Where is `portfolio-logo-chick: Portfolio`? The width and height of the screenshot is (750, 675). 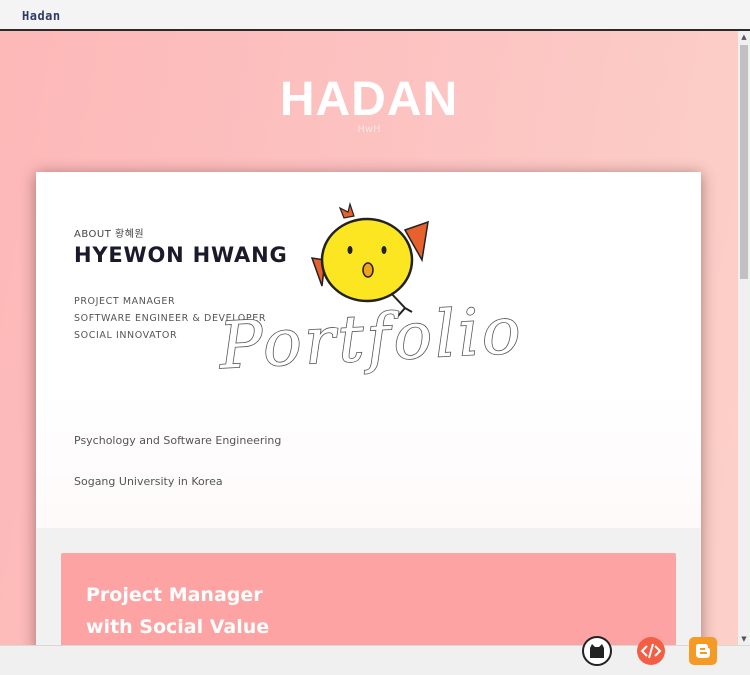
portfolio-logo-chick: Portfolio is located at coordinates (371, 293).